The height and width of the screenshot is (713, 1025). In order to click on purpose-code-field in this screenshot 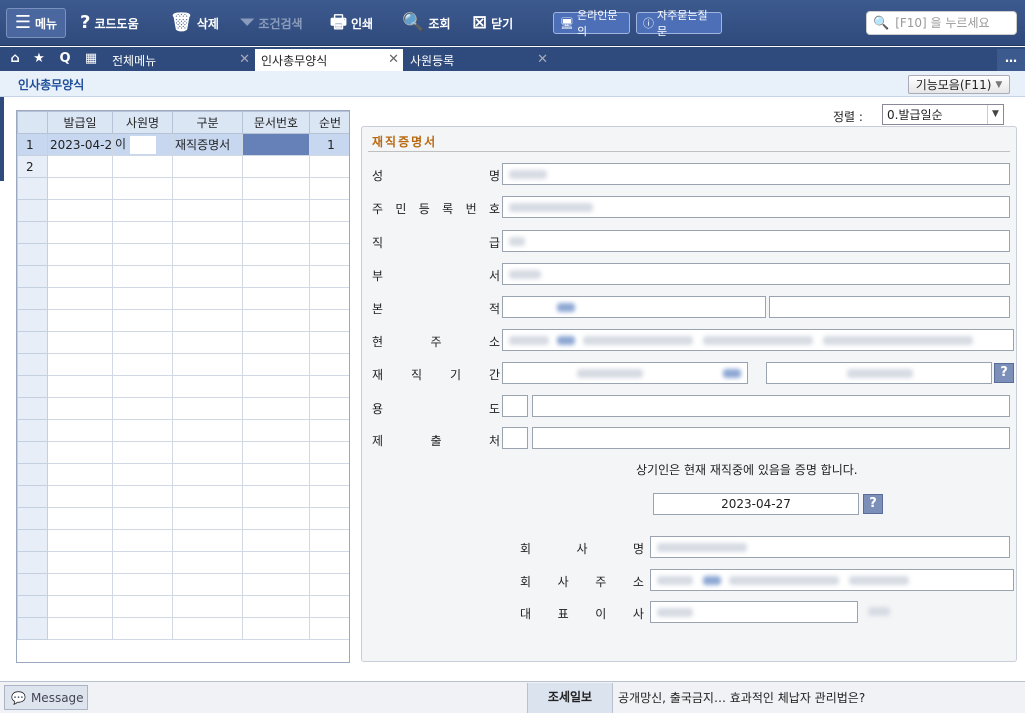, I will do `click(515, 406)`.